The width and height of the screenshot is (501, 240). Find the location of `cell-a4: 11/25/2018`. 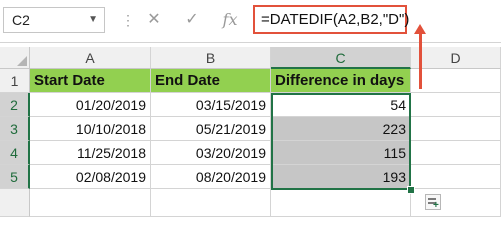

cell-a4: 11/25/2018 is located at coordinates (90, 153).